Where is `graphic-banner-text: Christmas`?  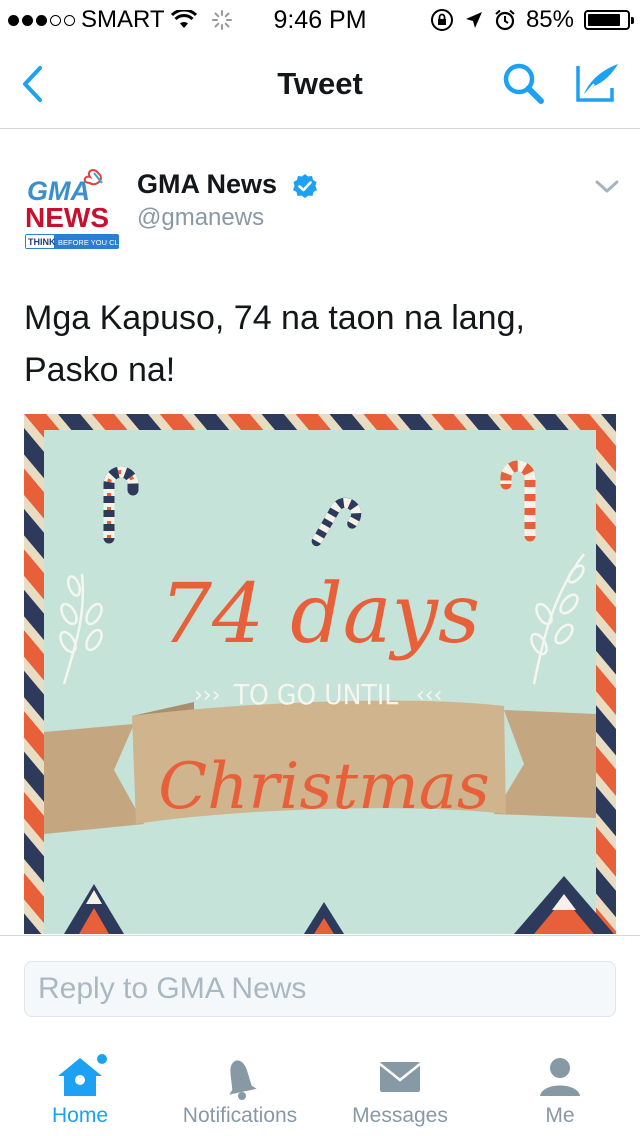 graphic-banner-text: Christmas is located at coordinates (324, 787).